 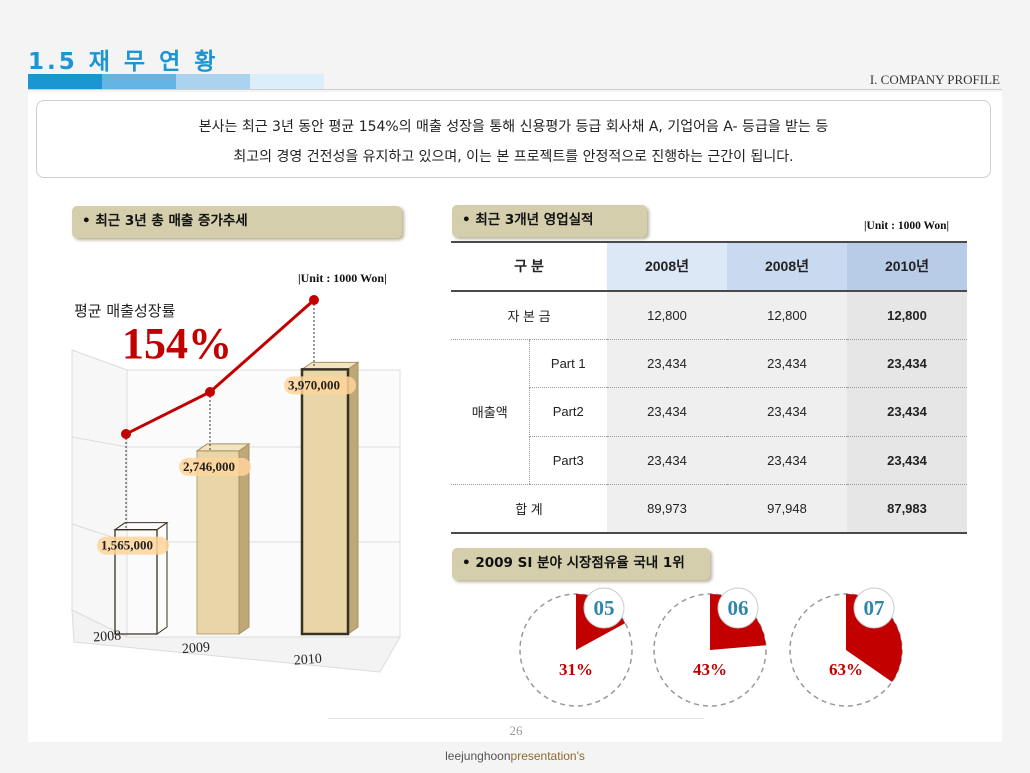 I want to click on value-label-2010: 3,970,000, so click(x=314, y=384).